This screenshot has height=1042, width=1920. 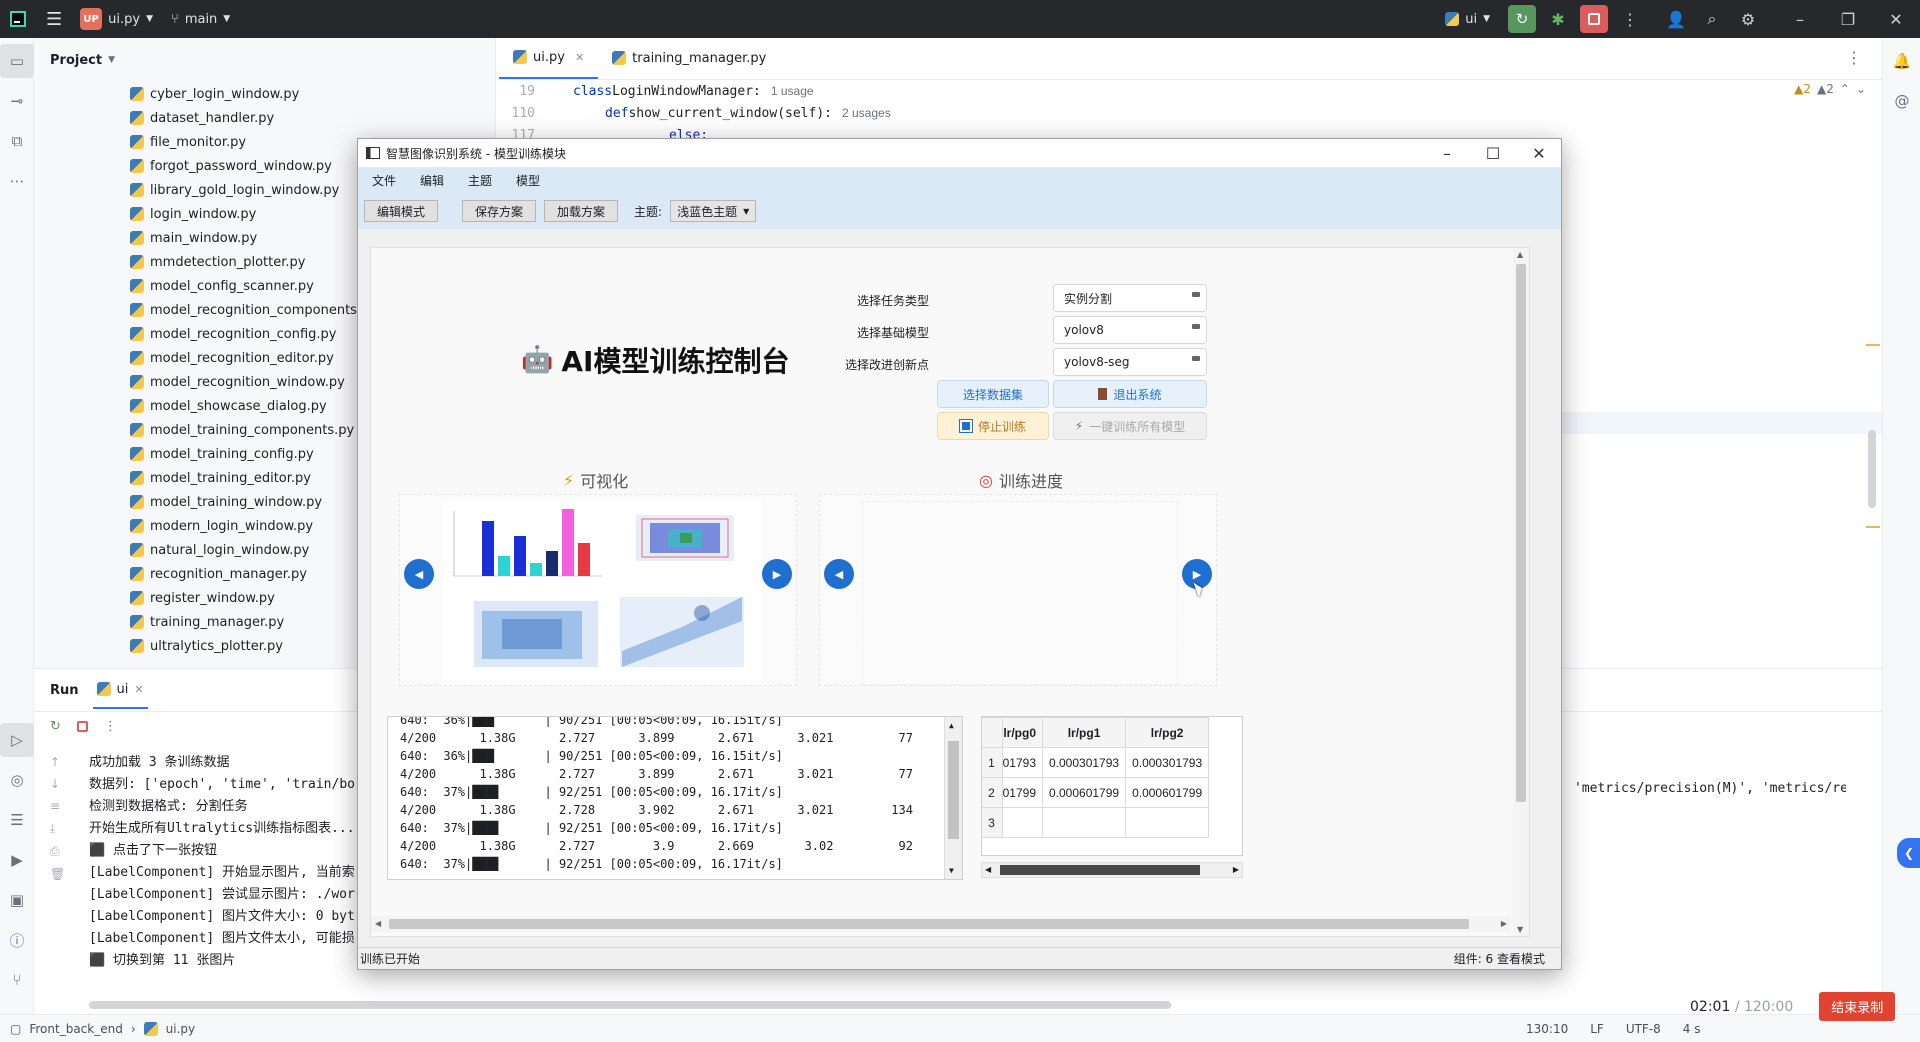 What do you see at coordinates (57, 874) in the screenshot?
I see `trash-icon: 🗑` at bounding box center [57, 874].